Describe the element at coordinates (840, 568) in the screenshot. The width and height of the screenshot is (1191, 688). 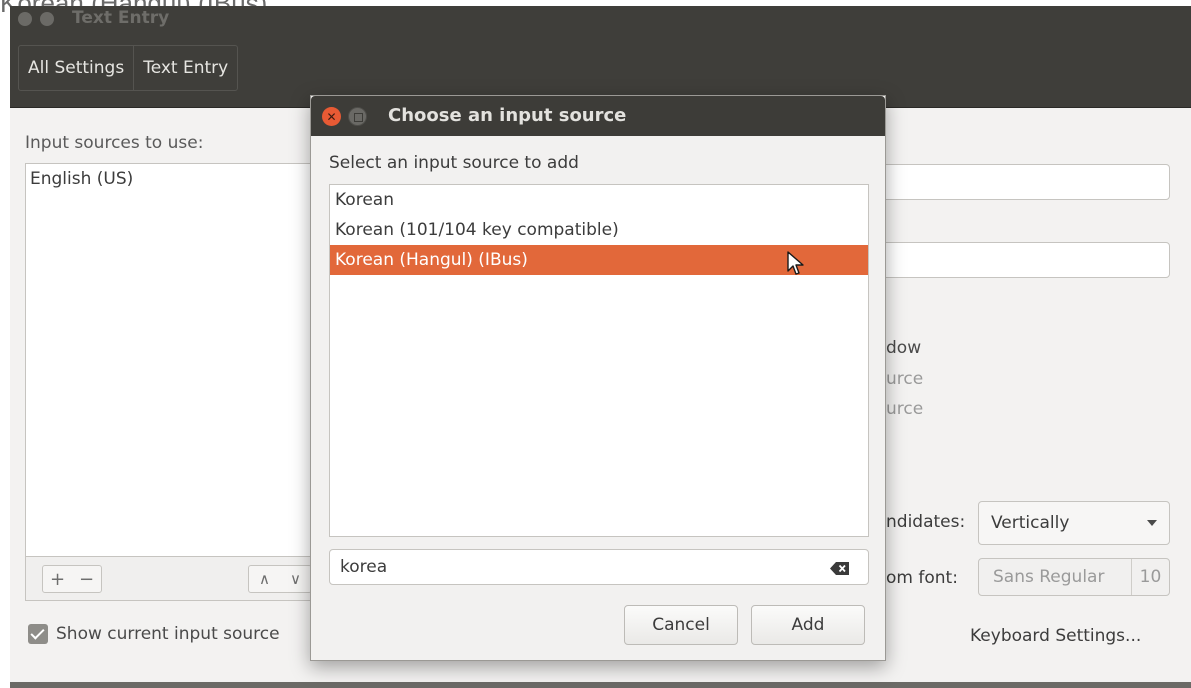
I see `clear-search-icon` at that location.